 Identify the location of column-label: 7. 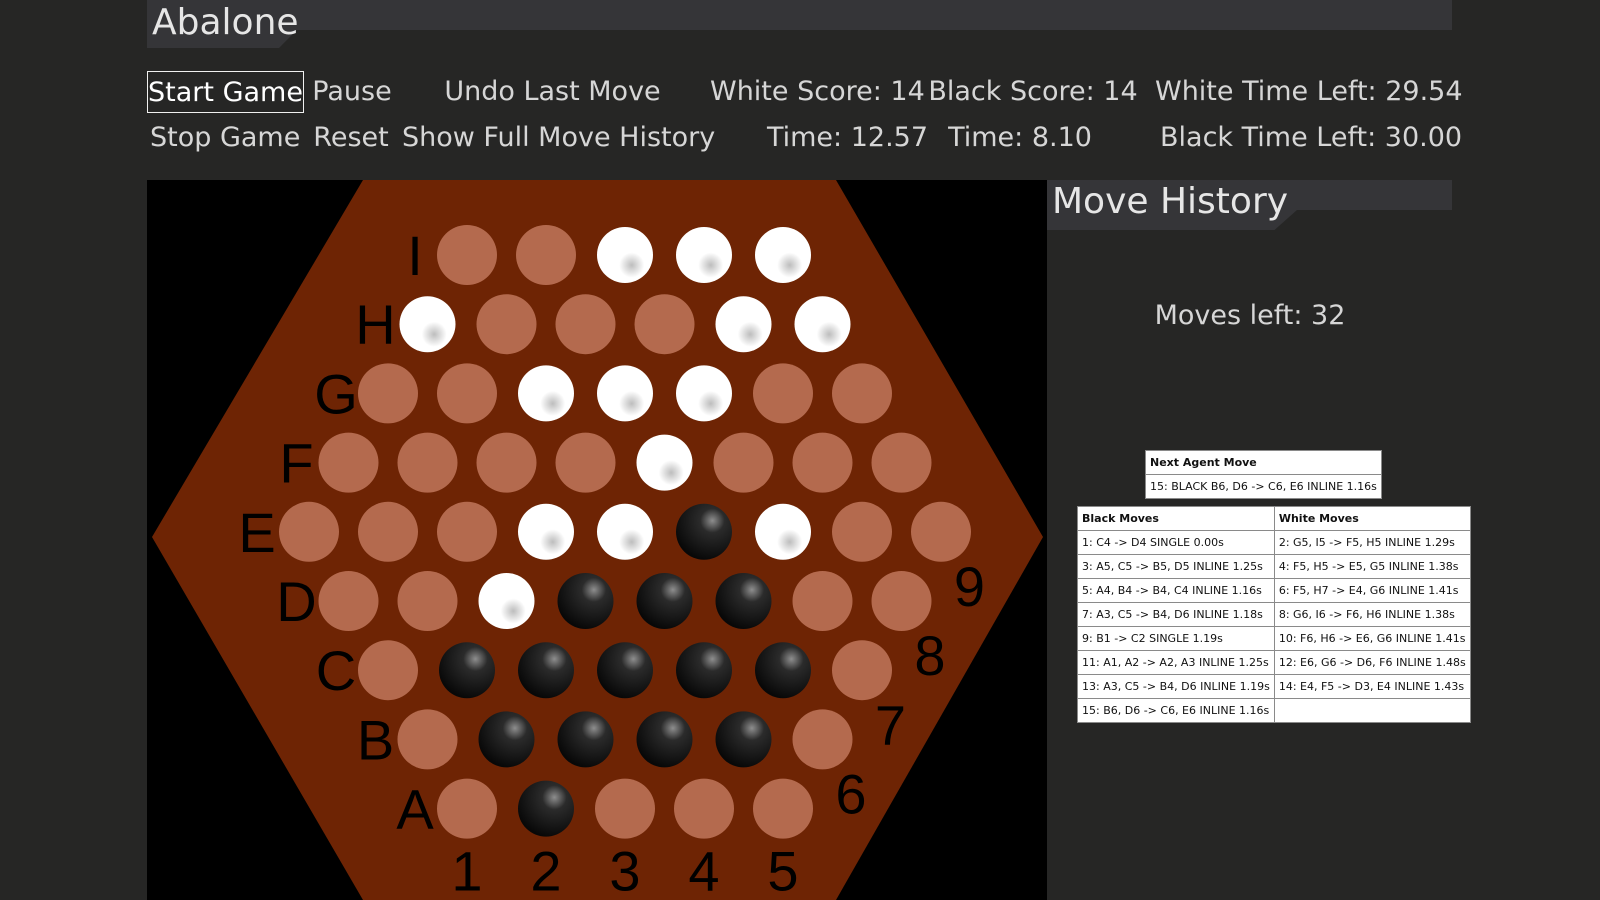
(890, 724).